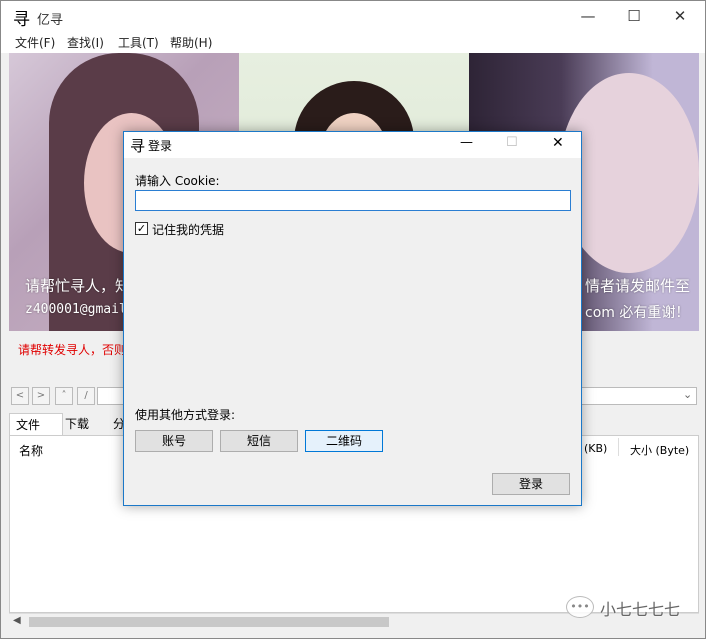 This screenshot has height=639, width=706. What do you see at coordinates (138, 146) in the screenshot?
I see `dialog-logo-icon: 寻` at bounding box center [138, 146].